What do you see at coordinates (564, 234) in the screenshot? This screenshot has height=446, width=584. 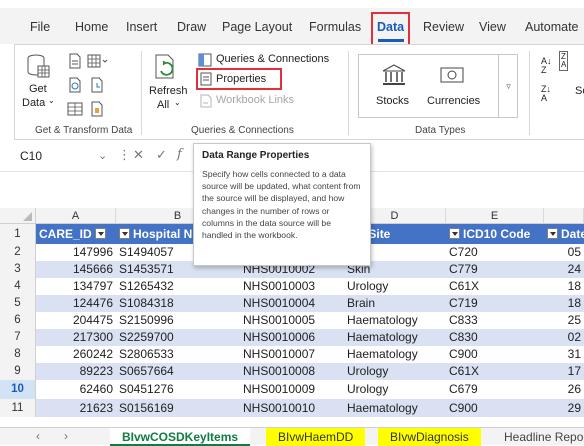 I see `header-date: Date of` at bounding box center [564, 234].